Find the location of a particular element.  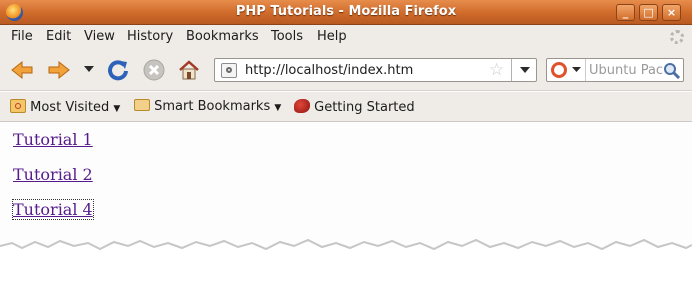

menu-help: Help is located at coordinates (332, 36).